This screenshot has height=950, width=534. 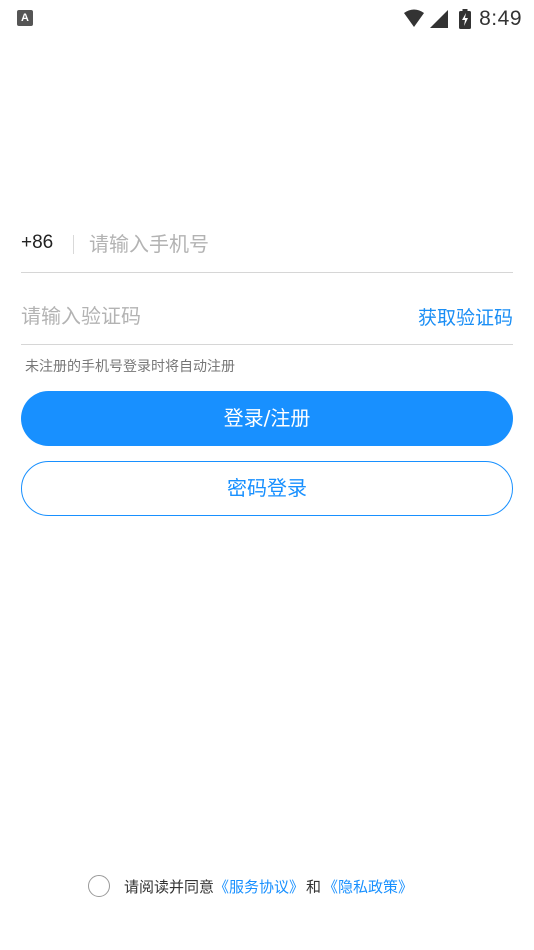 What do you see at coordinates (368, 886) in the screenshot?
I see `privacy-policy-link: 《隐私政策》` at bounding box center [368, 886].